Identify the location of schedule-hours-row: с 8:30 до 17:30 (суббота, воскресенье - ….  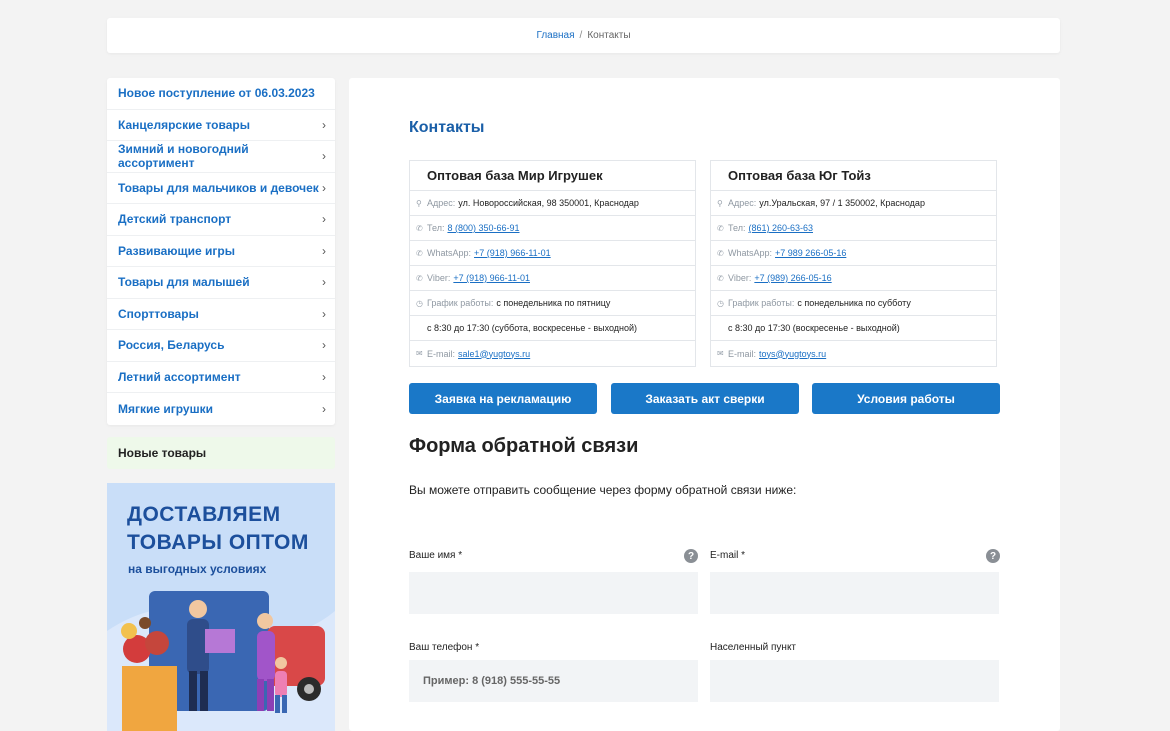
(552, 328).